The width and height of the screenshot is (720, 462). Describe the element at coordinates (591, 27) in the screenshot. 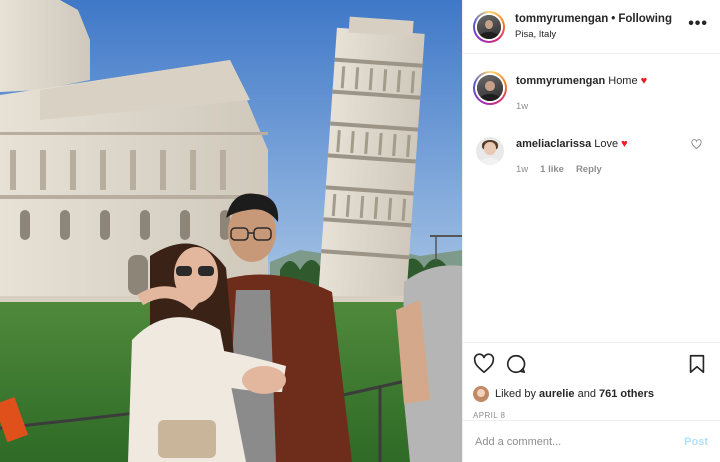

I see `post-header: tommyrumengan • Following Pisa, Italy •••` at that location.